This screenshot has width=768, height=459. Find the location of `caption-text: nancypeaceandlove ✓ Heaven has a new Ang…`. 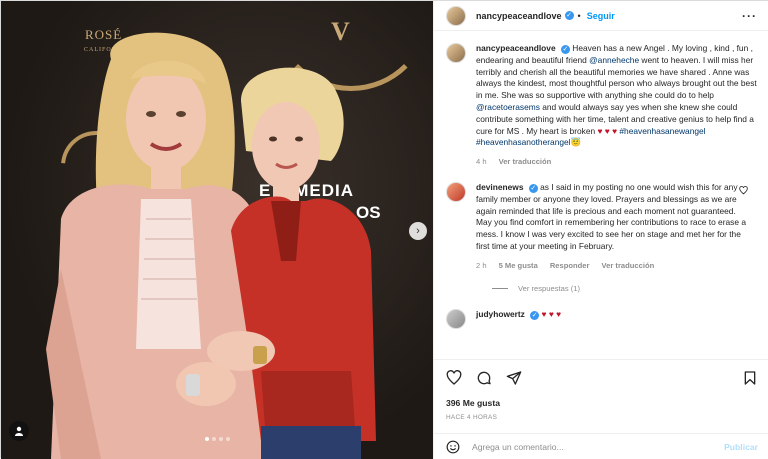

caption-text: nancypeaceandlove ✓ Heaven has a new Ang… is located at coordinates (616, 95).